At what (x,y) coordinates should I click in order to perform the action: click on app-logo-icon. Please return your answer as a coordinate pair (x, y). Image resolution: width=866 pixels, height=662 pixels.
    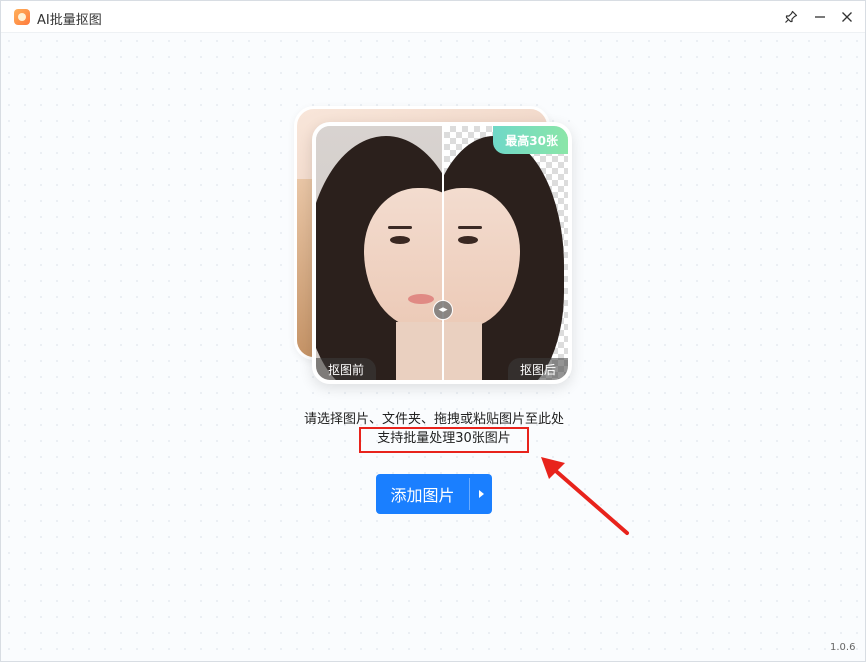
    Looking at the image, I should click on (22, 17).